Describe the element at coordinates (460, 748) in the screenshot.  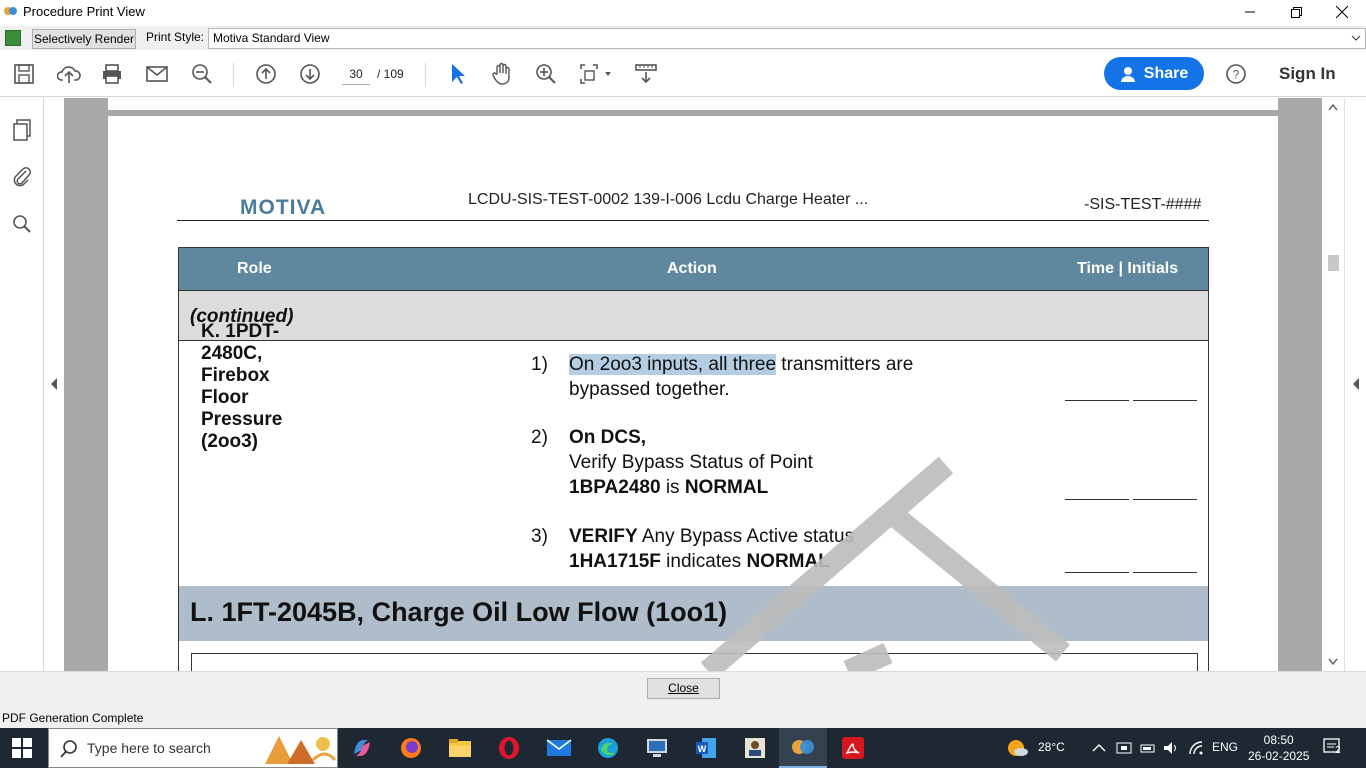
I see `file-explorer-taskbar-icon` at that location.